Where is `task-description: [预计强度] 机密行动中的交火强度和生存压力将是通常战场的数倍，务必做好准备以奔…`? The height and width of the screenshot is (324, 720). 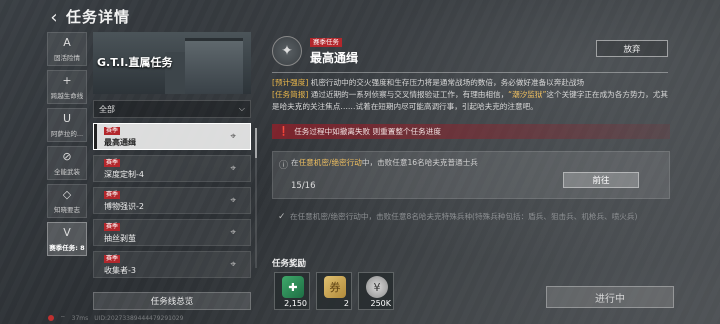
task-description: [预计强度] 机密行动中的交火强度和生存压力将是通常战场的数倍，务必做好准备以奔… is located at coordinates (471, 95).